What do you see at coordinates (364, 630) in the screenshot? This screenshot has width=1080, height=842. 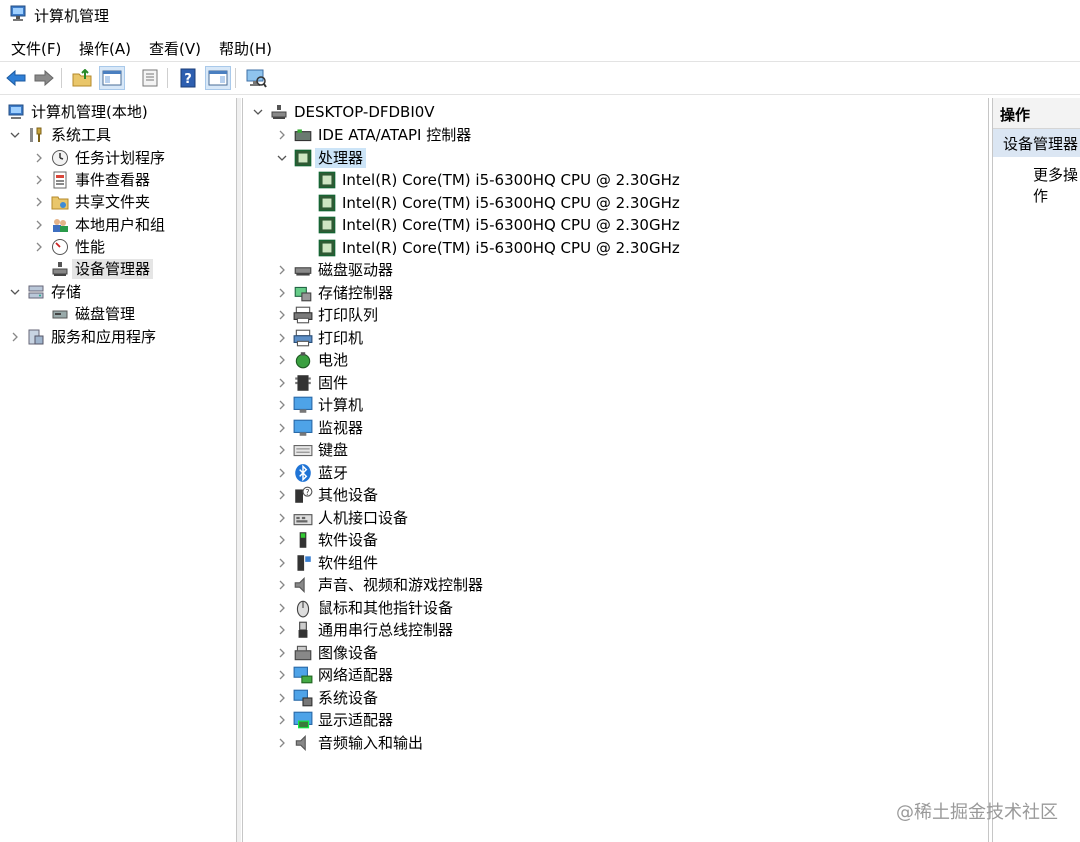 I see `device-category: 通用串行总线控制器` at bounding box center [364, 630].